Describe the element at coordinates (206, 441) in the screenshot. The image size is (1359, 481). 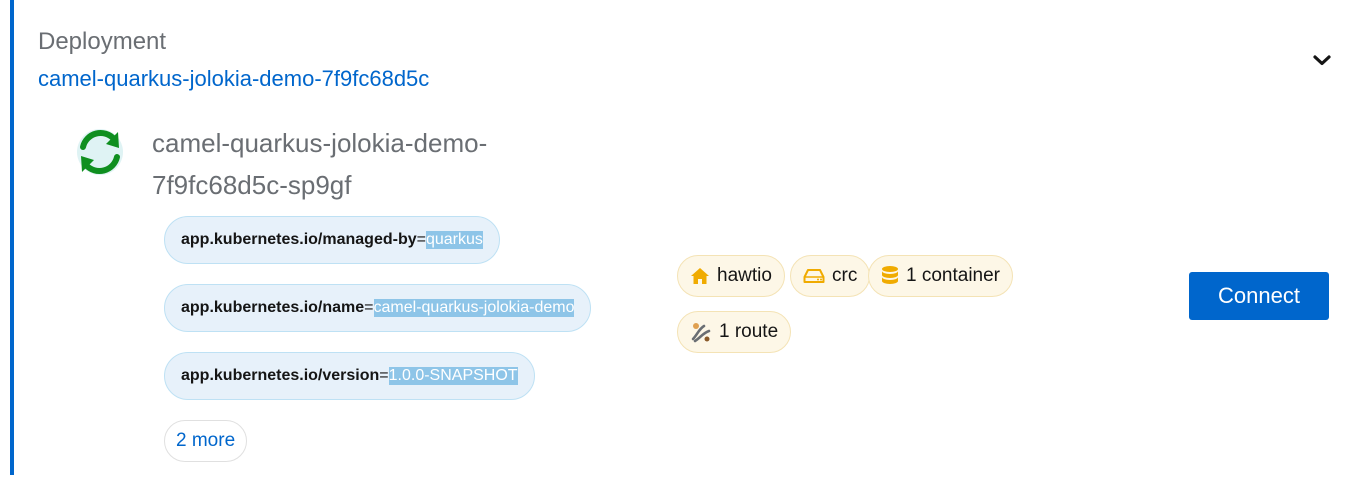
I see `more-labels-button: 2 more` at that location.